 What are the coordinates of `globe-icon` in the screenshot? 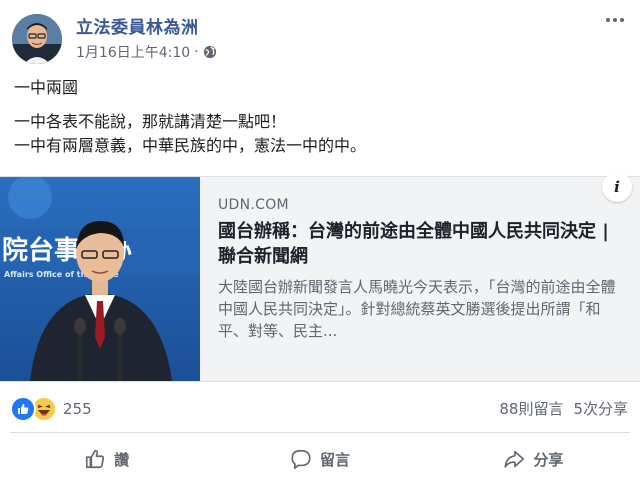 It's located at (210, 52).